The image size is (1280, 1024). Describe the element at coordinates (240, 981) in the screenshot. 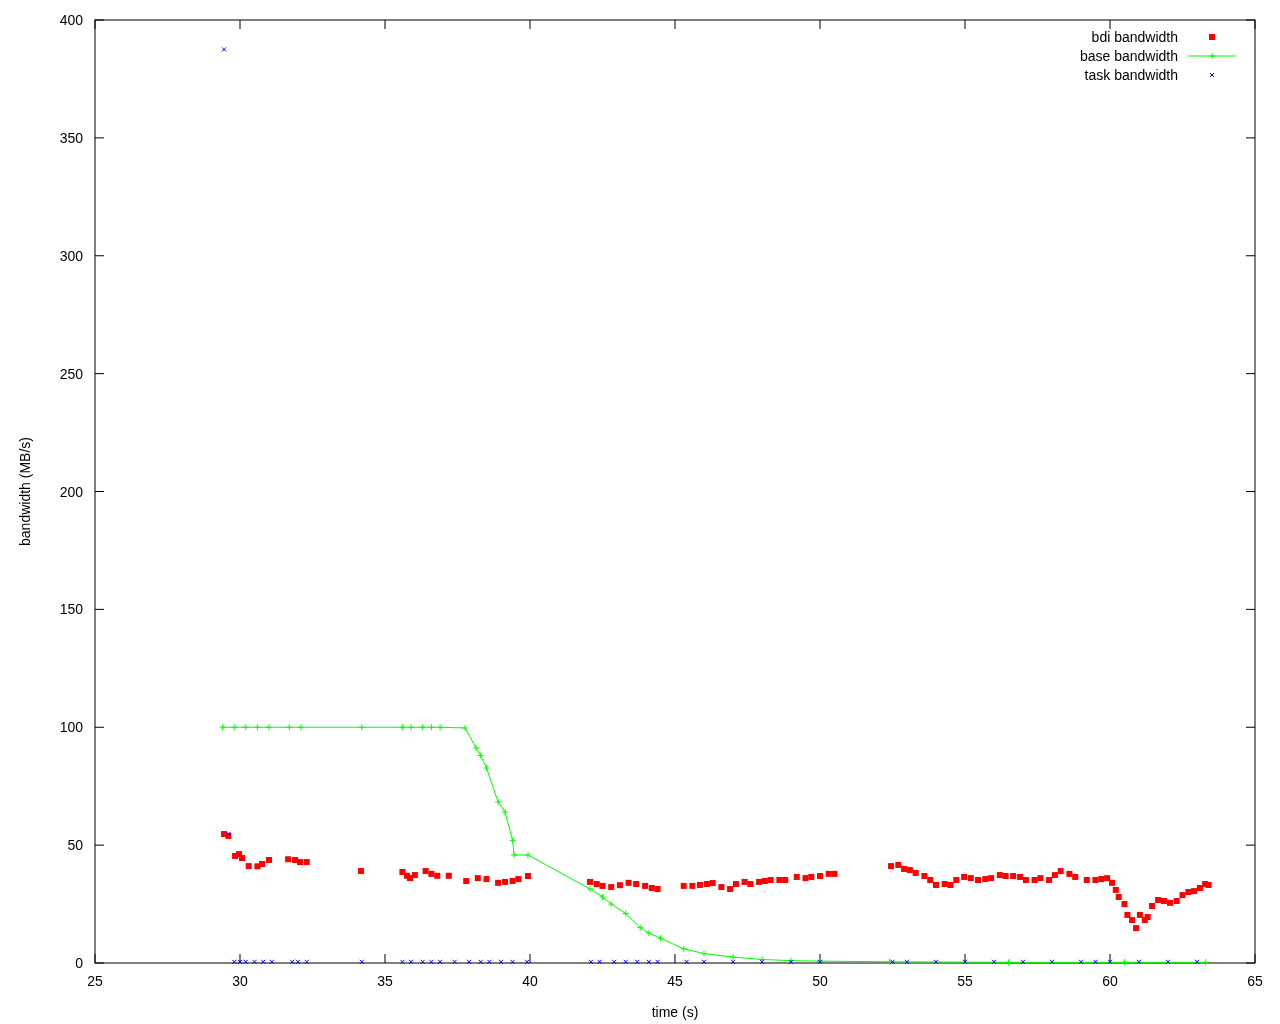

I see `tick-label: 30` at that location.